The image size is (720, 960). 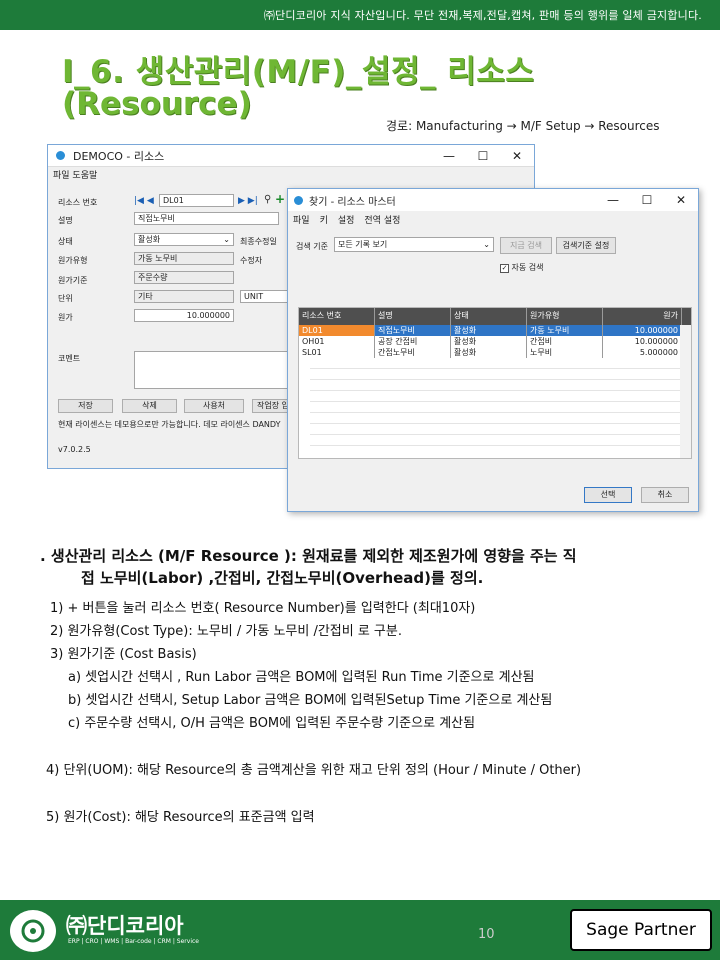 I want to click on cell-resource-no: SL01, so click(x=337, y=352).